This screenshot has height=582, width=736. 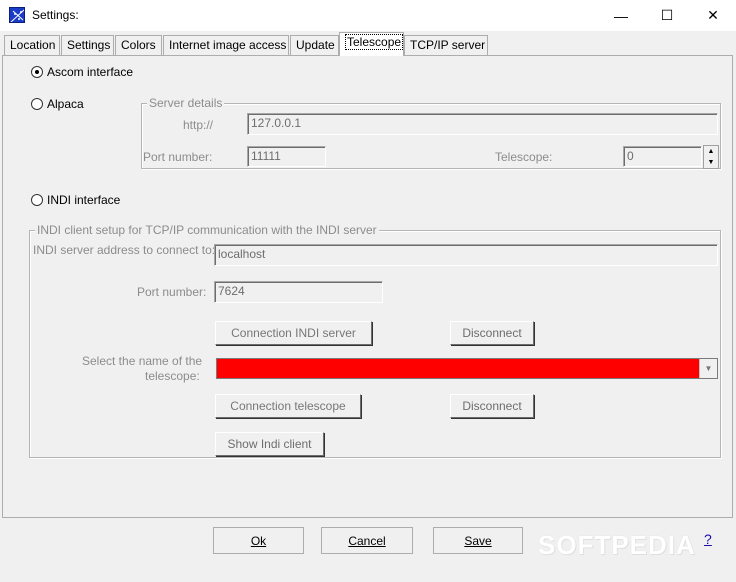 What do you see at coordinates (288, 406) in the screenshot?
I see `connect-telescope-button: Connection telescope` at bounding box center [288, 406].